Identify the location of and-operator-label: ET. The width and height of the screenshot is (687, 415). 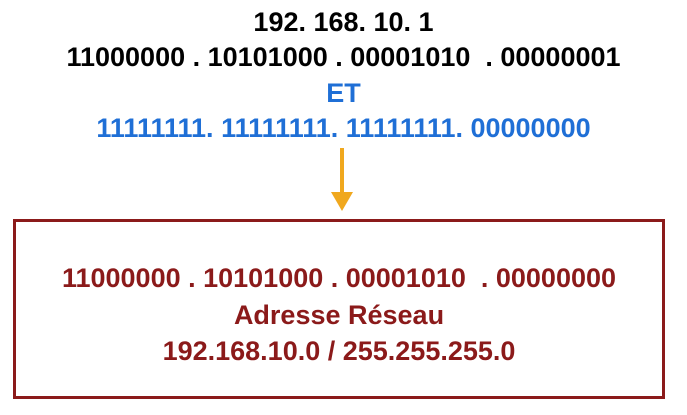
(343, 93).